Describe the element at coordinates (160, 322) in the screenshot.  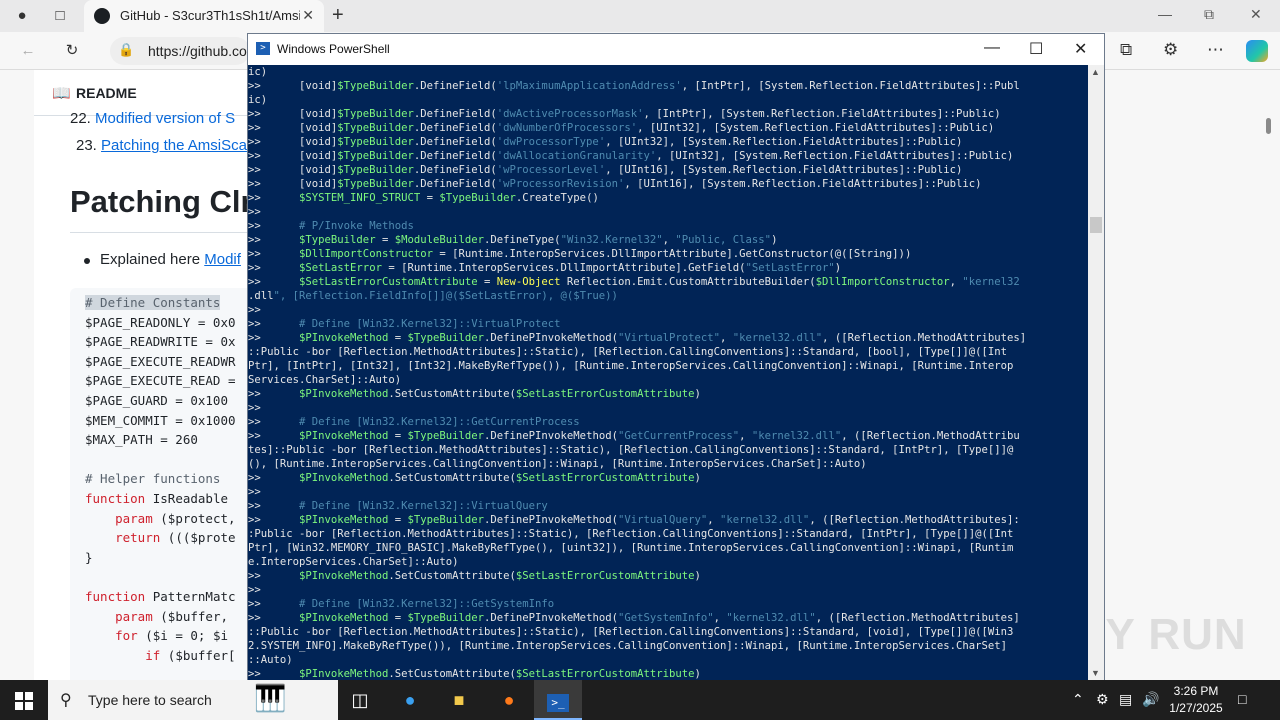
I see `code-line: $PAGE_READONLY = 0x0` at that location.